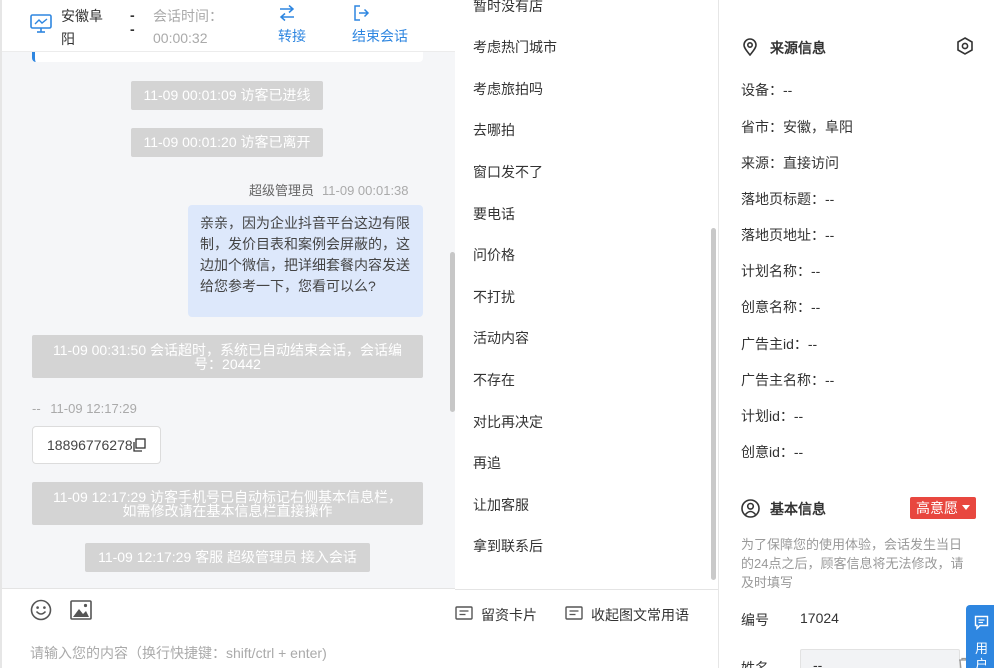 The image size is (994, 668). I want to click on phone-number: 18896776278, so click(90, 445).